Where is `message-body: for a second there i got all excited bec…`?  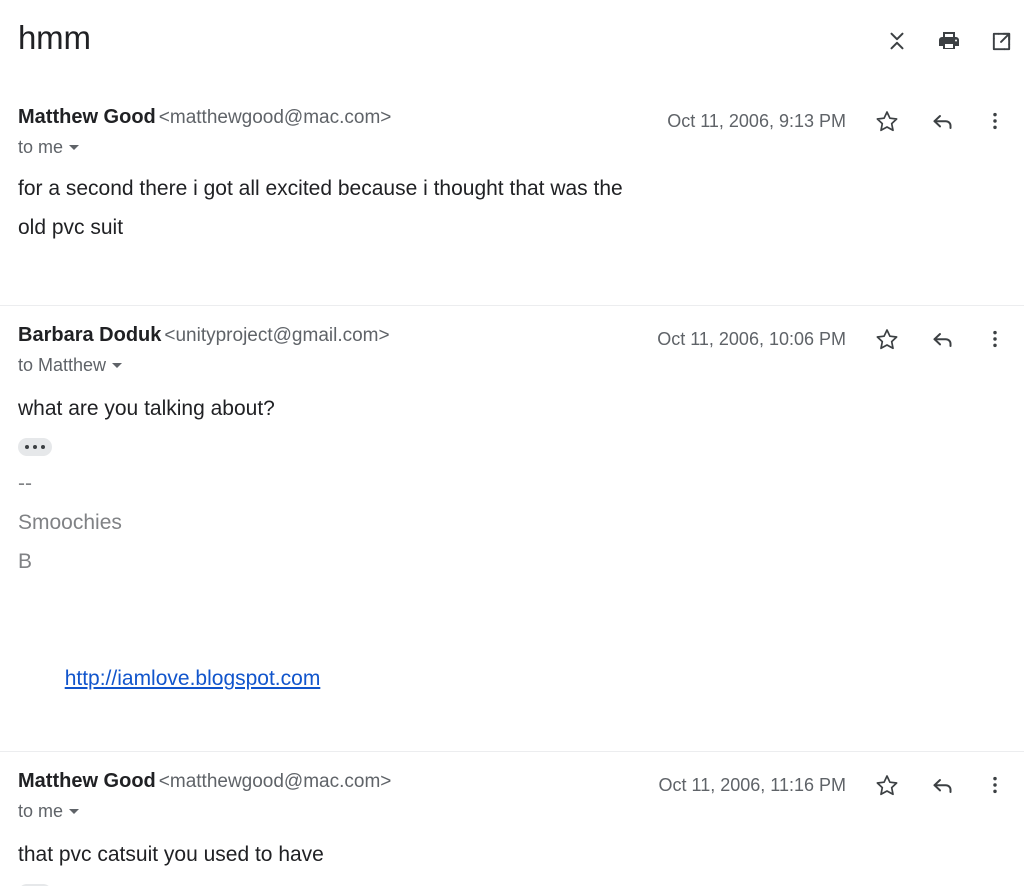 message-body: for a second there i got all excited bec… is located at coordinates (512, 203).